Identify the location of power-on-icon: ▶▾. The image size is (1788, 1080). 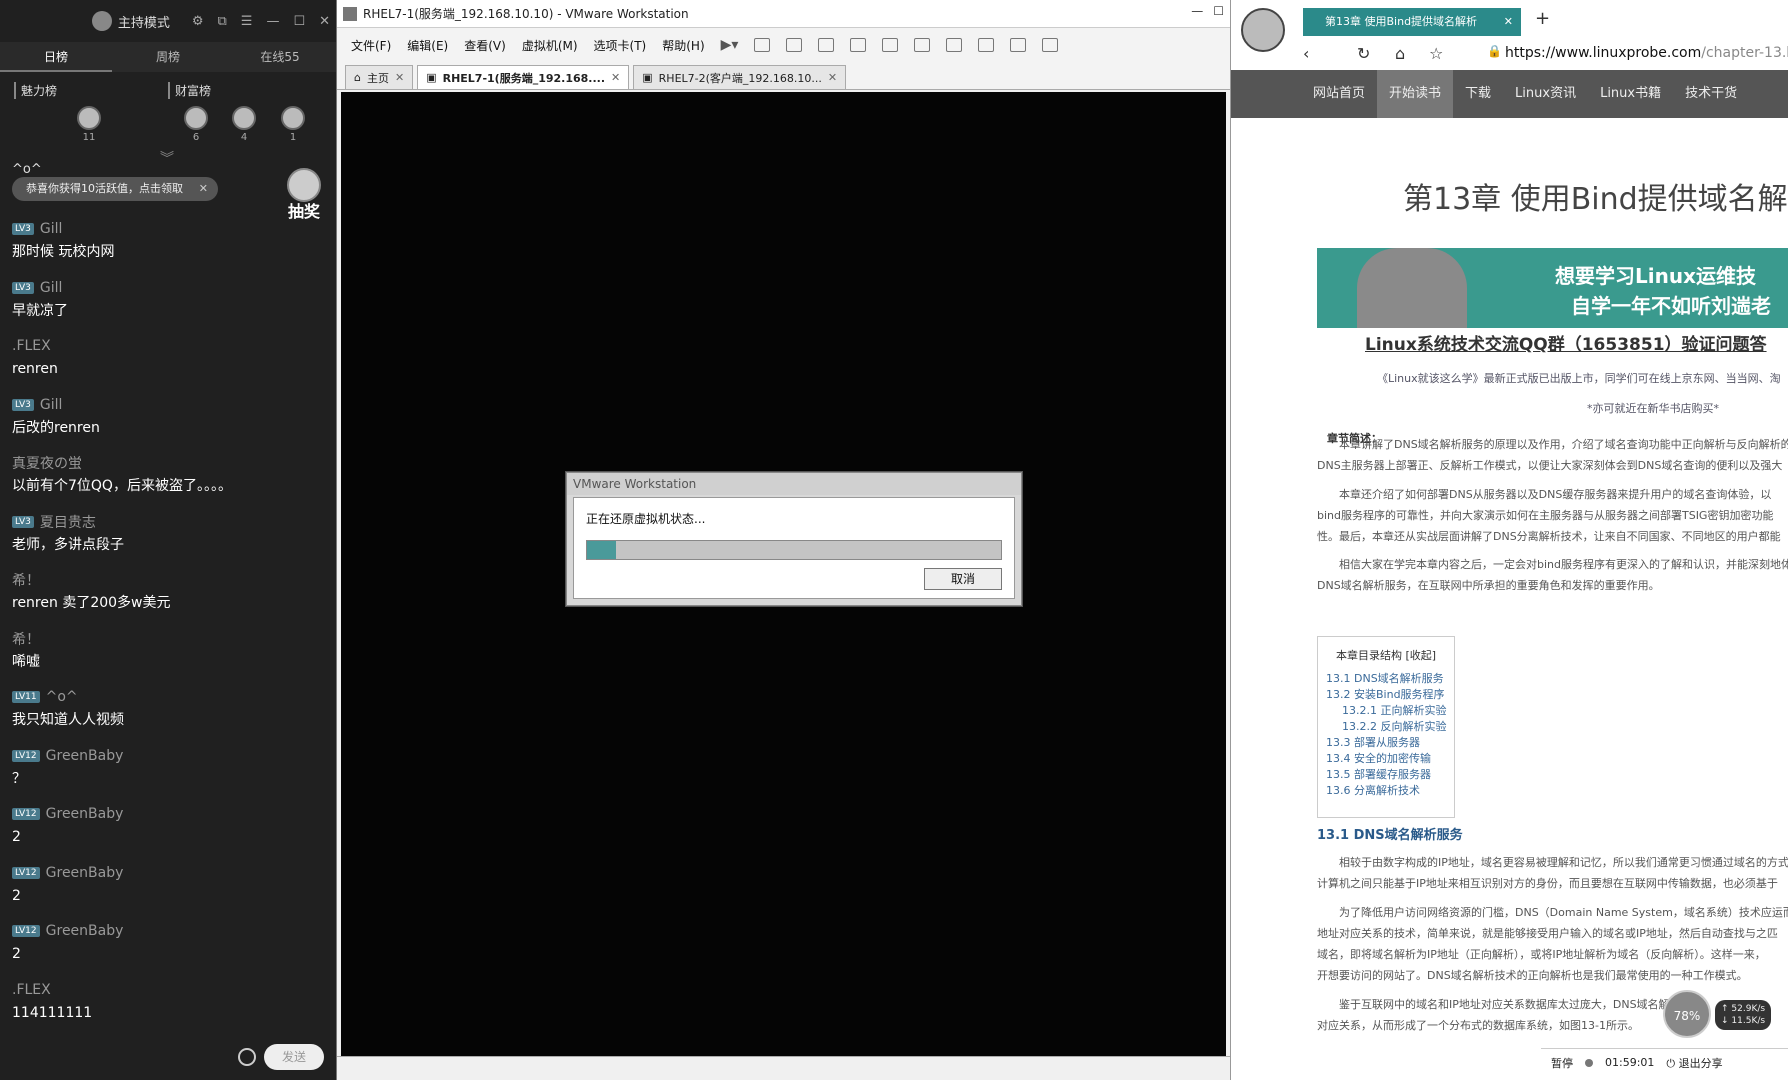
(730, 45).